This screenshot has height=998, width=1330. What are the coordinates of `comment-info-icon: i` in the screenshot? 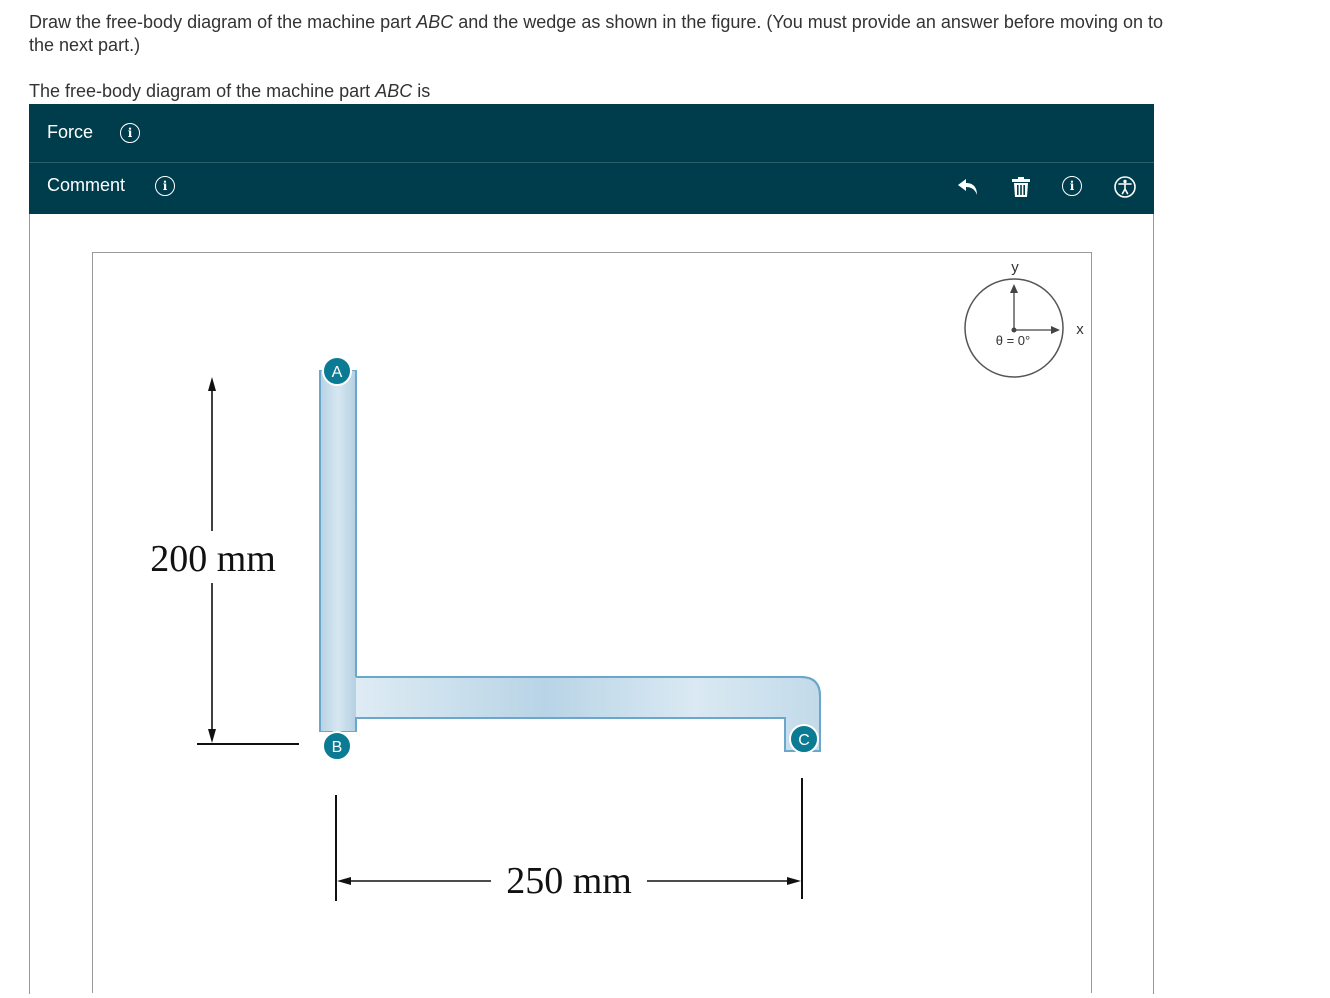 It's located at (165, 186).